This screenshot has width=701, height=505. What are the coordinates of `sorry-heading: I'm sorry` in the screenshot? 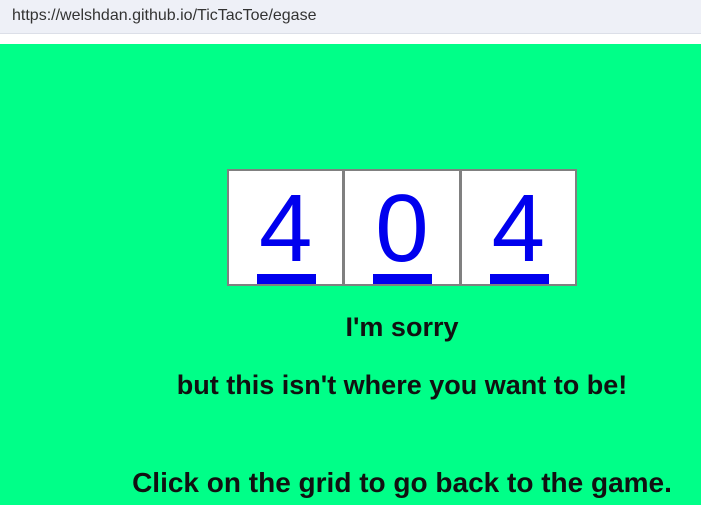 It's located at (402, 327).